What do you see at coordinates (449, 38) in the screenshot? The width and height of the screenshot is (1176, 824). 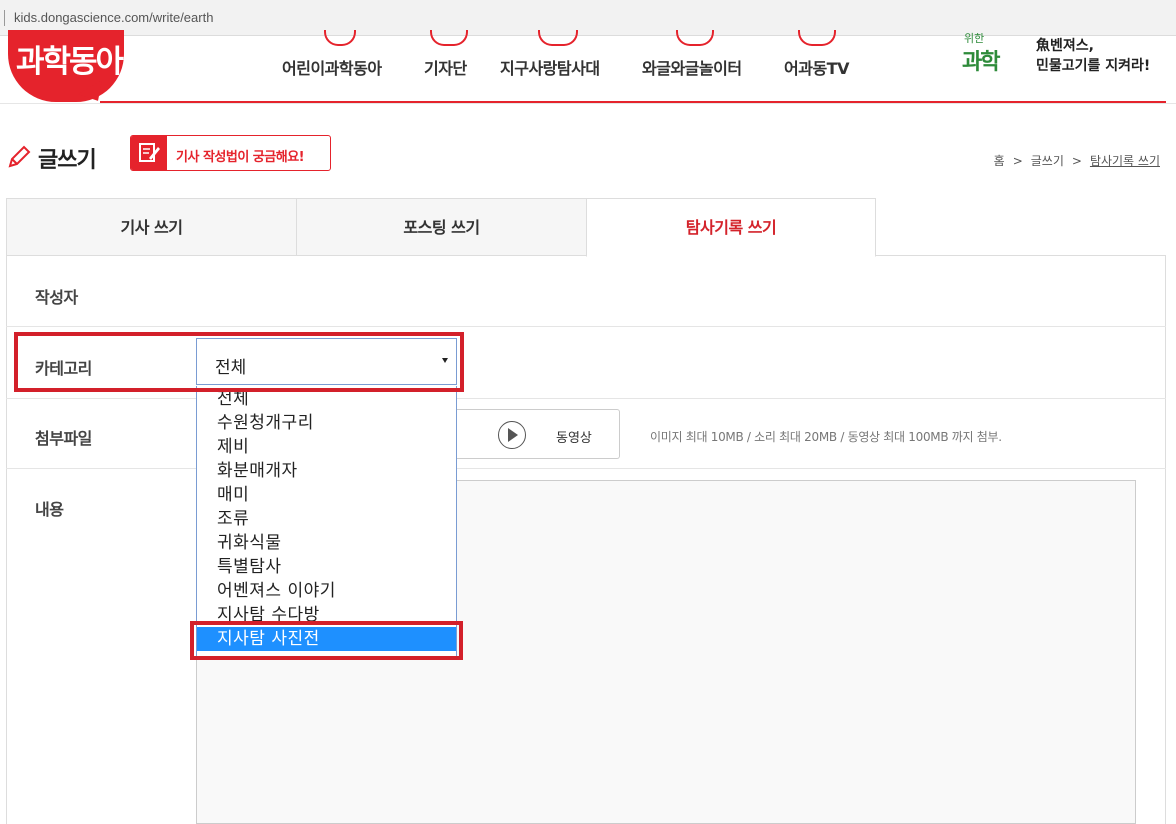 I see `nav-icon-reporter` at bounding box center [449, 38].